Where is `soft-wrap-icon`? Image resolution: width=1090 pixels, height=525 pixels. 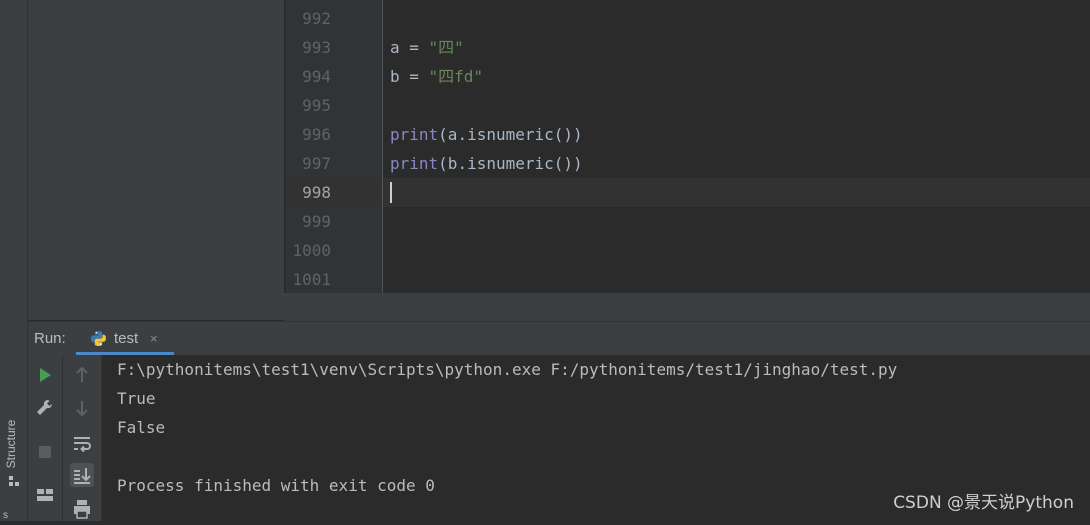
soft-wrap-icon is located at coordinates (82, 445).